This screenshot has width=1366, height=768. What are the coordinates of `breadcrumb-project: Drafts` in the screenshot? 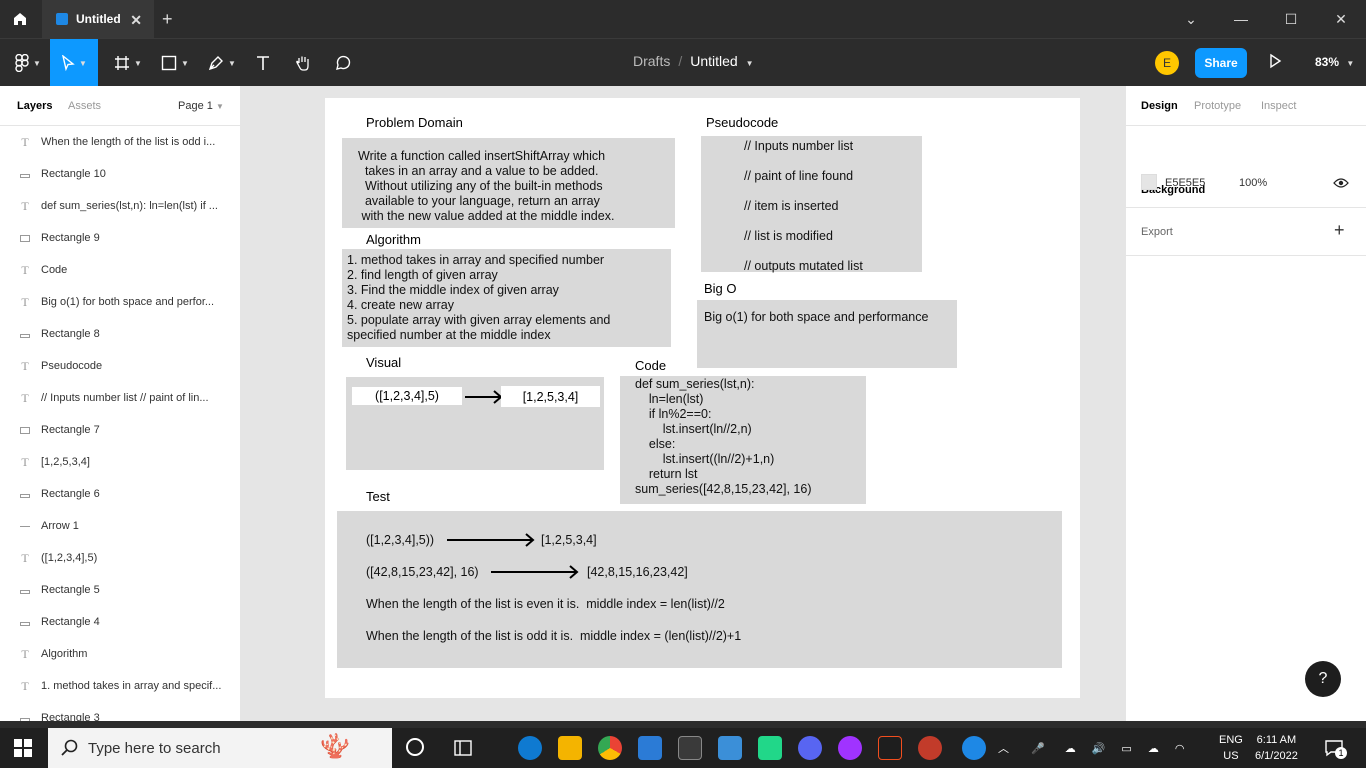 It's located at (651, 61).